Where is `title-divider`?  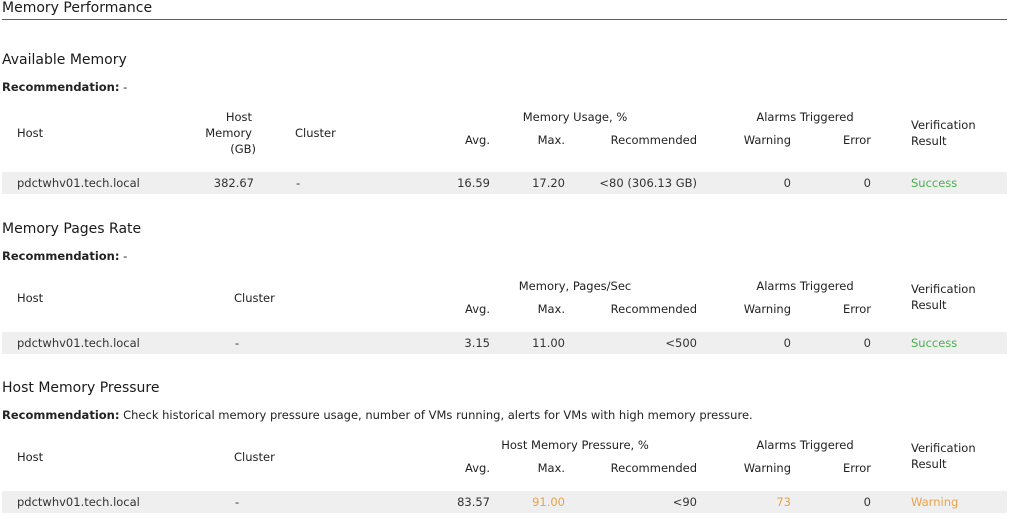
title-divider is located at coordinates (504, 19).